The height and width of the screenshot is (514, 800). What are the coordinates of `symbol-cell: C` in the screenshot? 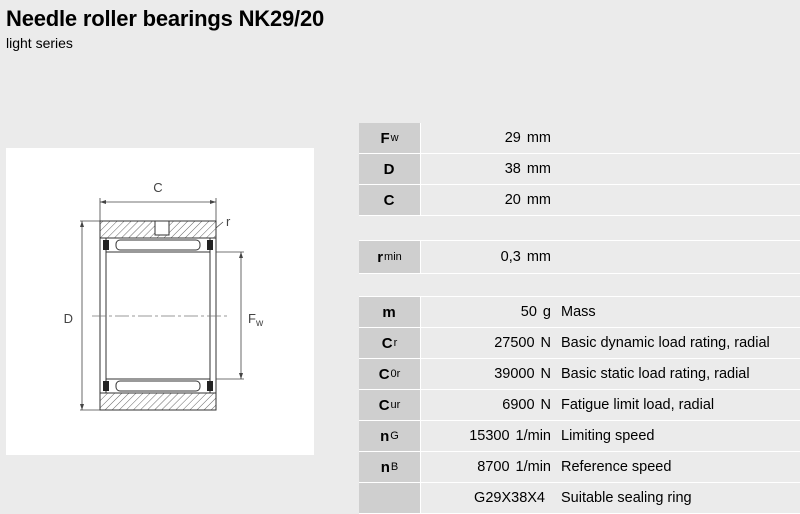 It's located at (390, 200).